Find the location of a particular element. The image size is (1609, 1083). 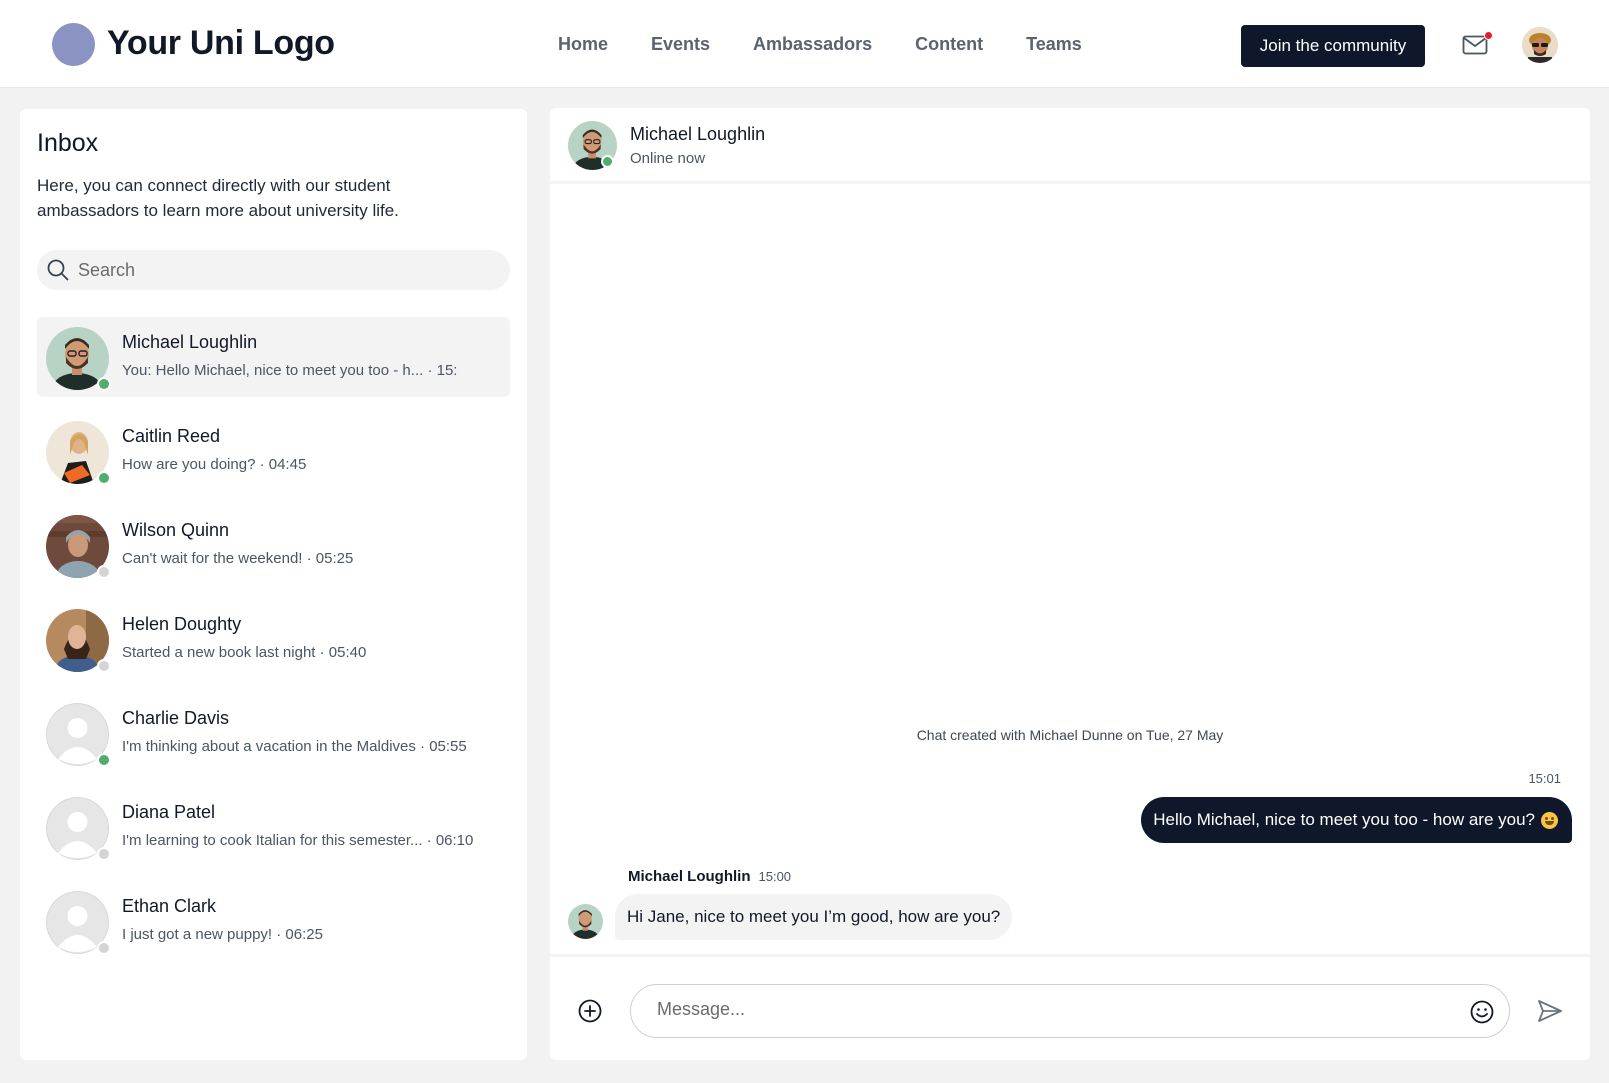

add-attachment-button is located at coordinates (590, 1011).